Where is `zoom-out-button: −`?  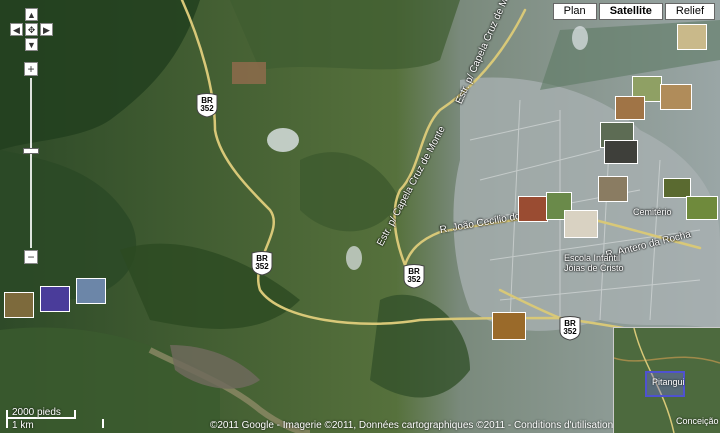
zoom-out-button: − is located at coordinates (31, 257).